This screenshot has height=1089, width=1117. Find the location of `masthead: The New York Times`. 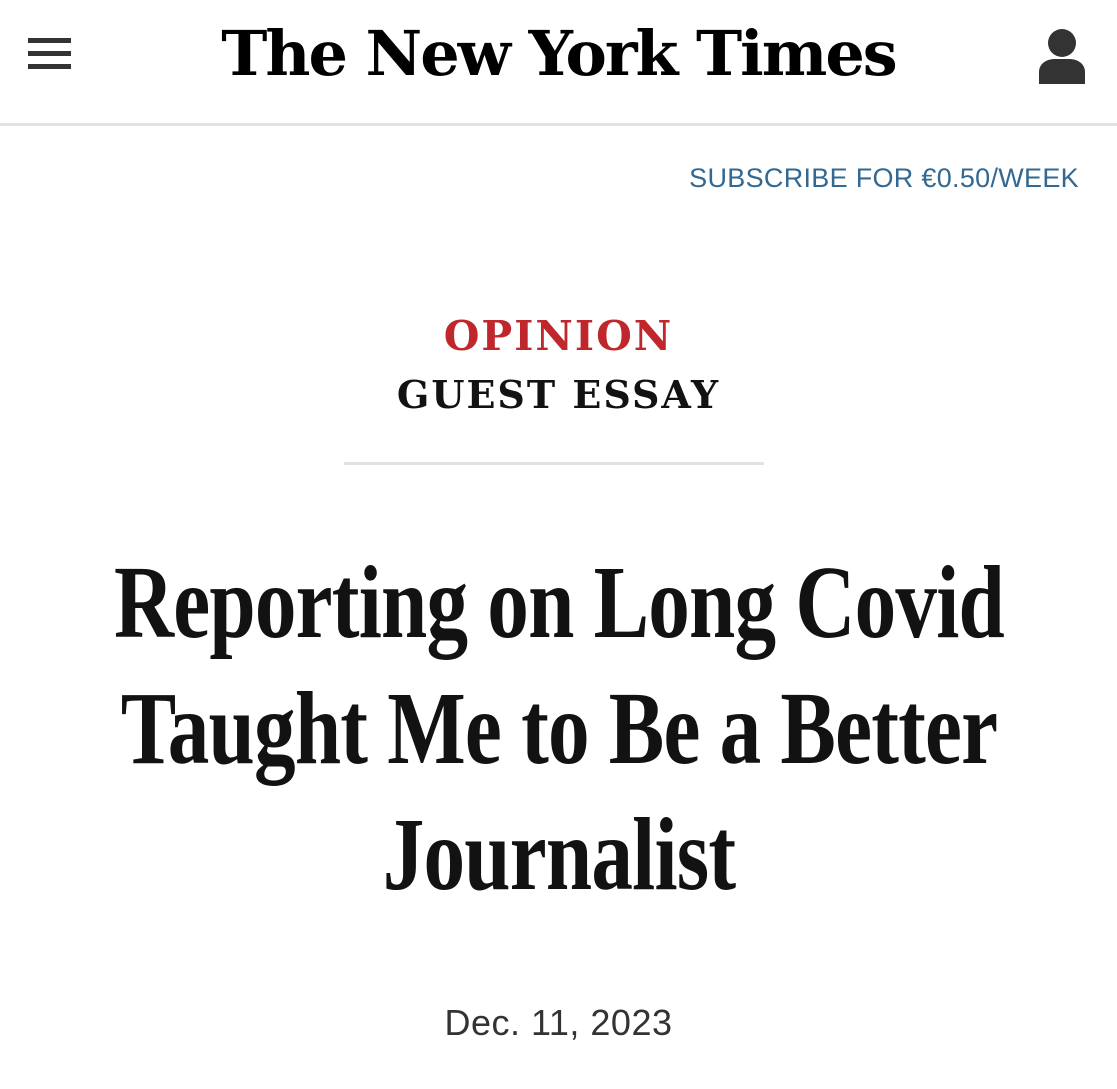

masthead: The New York Times is located at coordinates (558, 63).